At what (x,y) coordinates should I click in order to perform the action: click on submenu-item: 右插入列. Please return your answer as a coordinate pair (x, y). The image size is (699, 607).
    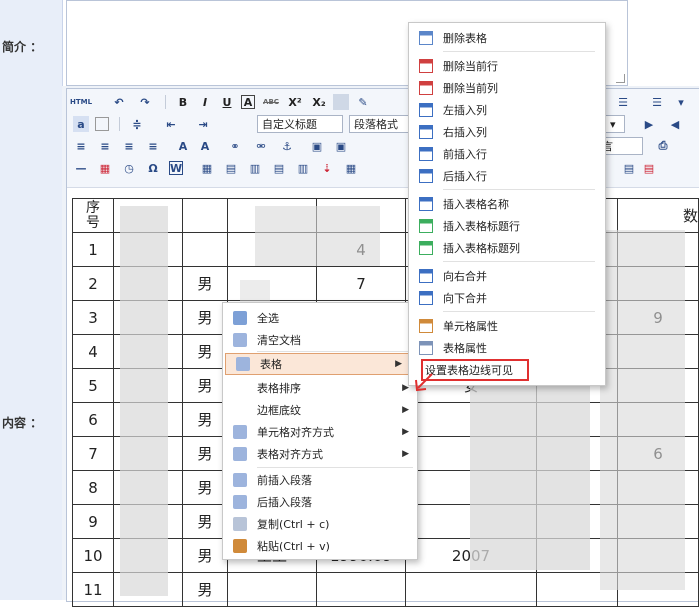
    Looking at the image, I should click on (507, 132).